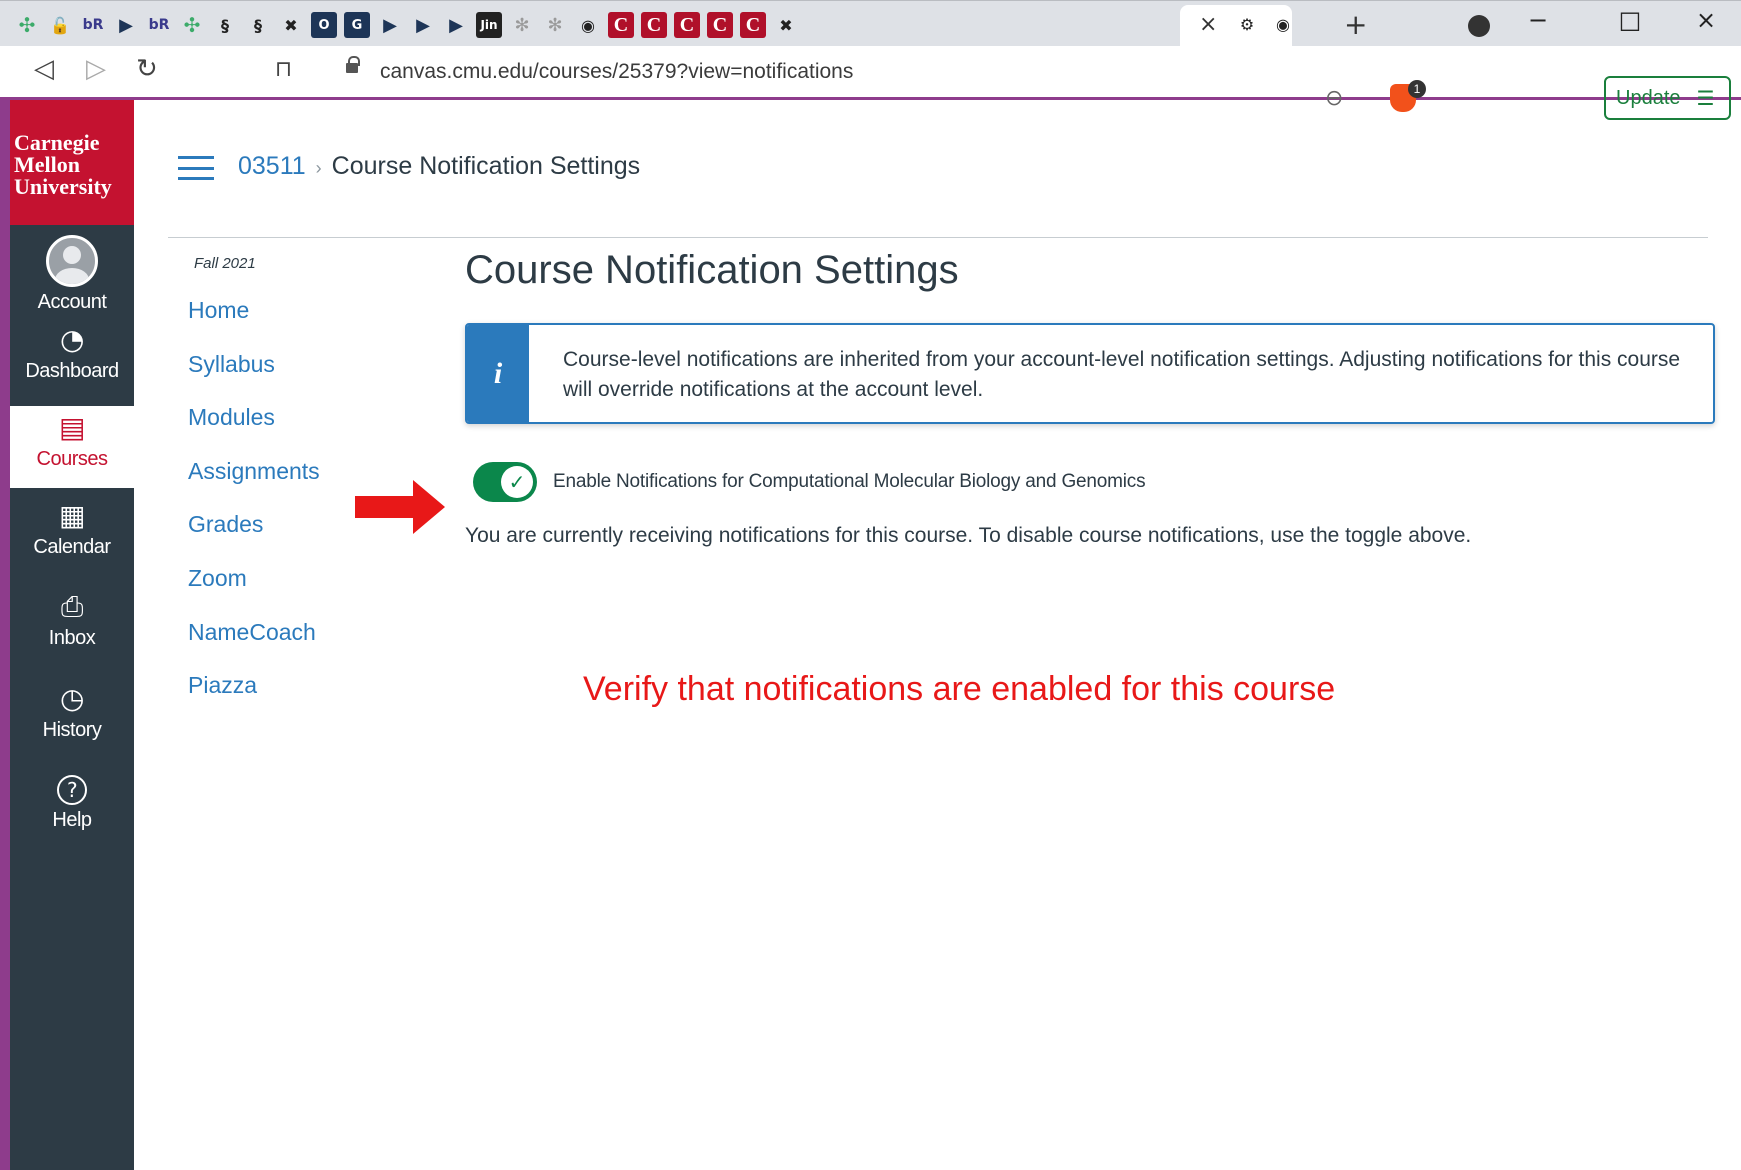 Image resolution: width=1741 pixels, height=1170 pixels. Describe the element at coordinates (288, 376) in the screenshot. I see `course-nav-syllabus: Syllabus` at that location.